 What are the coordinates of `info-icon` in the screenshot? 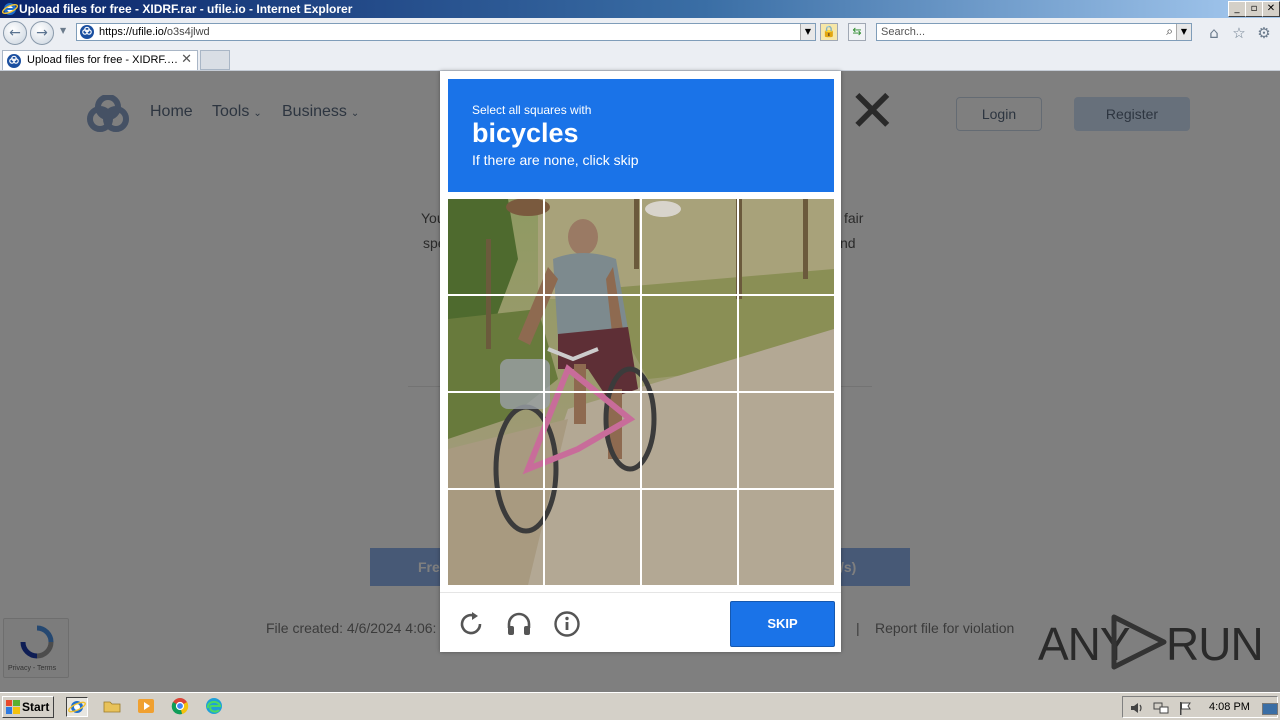 It's located at (567, 624).